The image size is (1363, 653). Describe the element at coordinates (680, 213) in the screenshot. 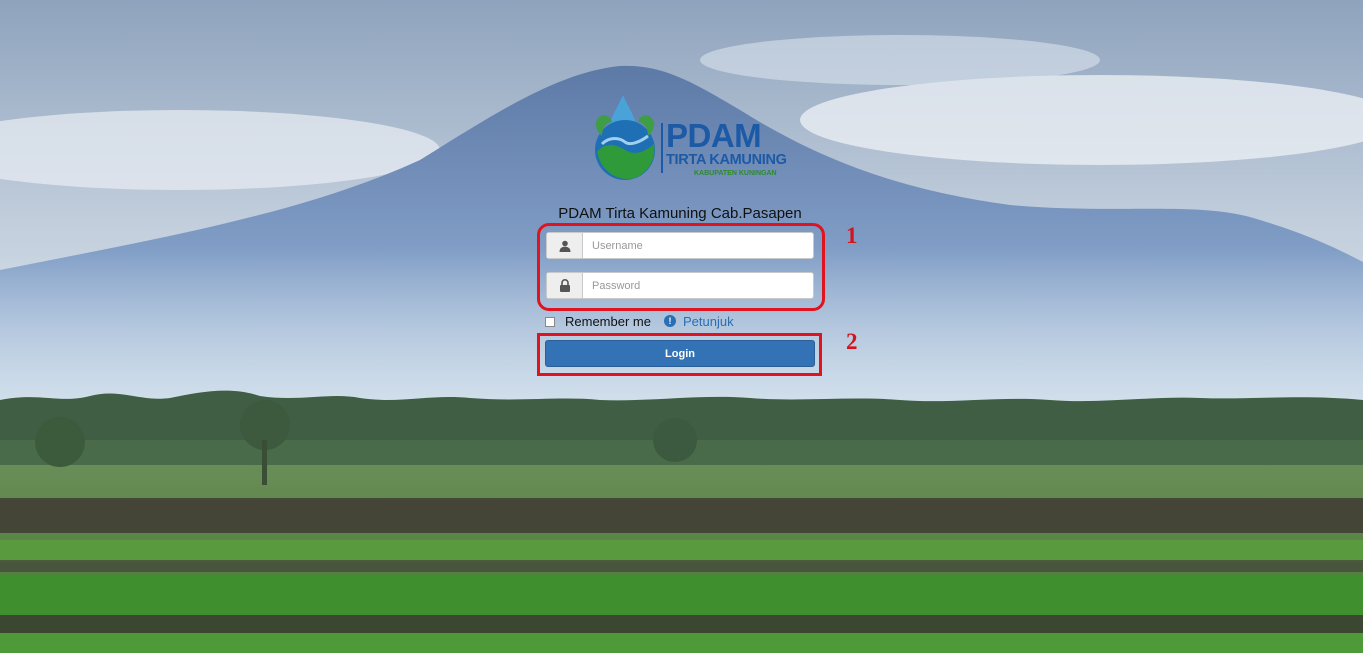

I see `app-title: PDAM Tirta Kamuning Cab.Pasapen` at that location.